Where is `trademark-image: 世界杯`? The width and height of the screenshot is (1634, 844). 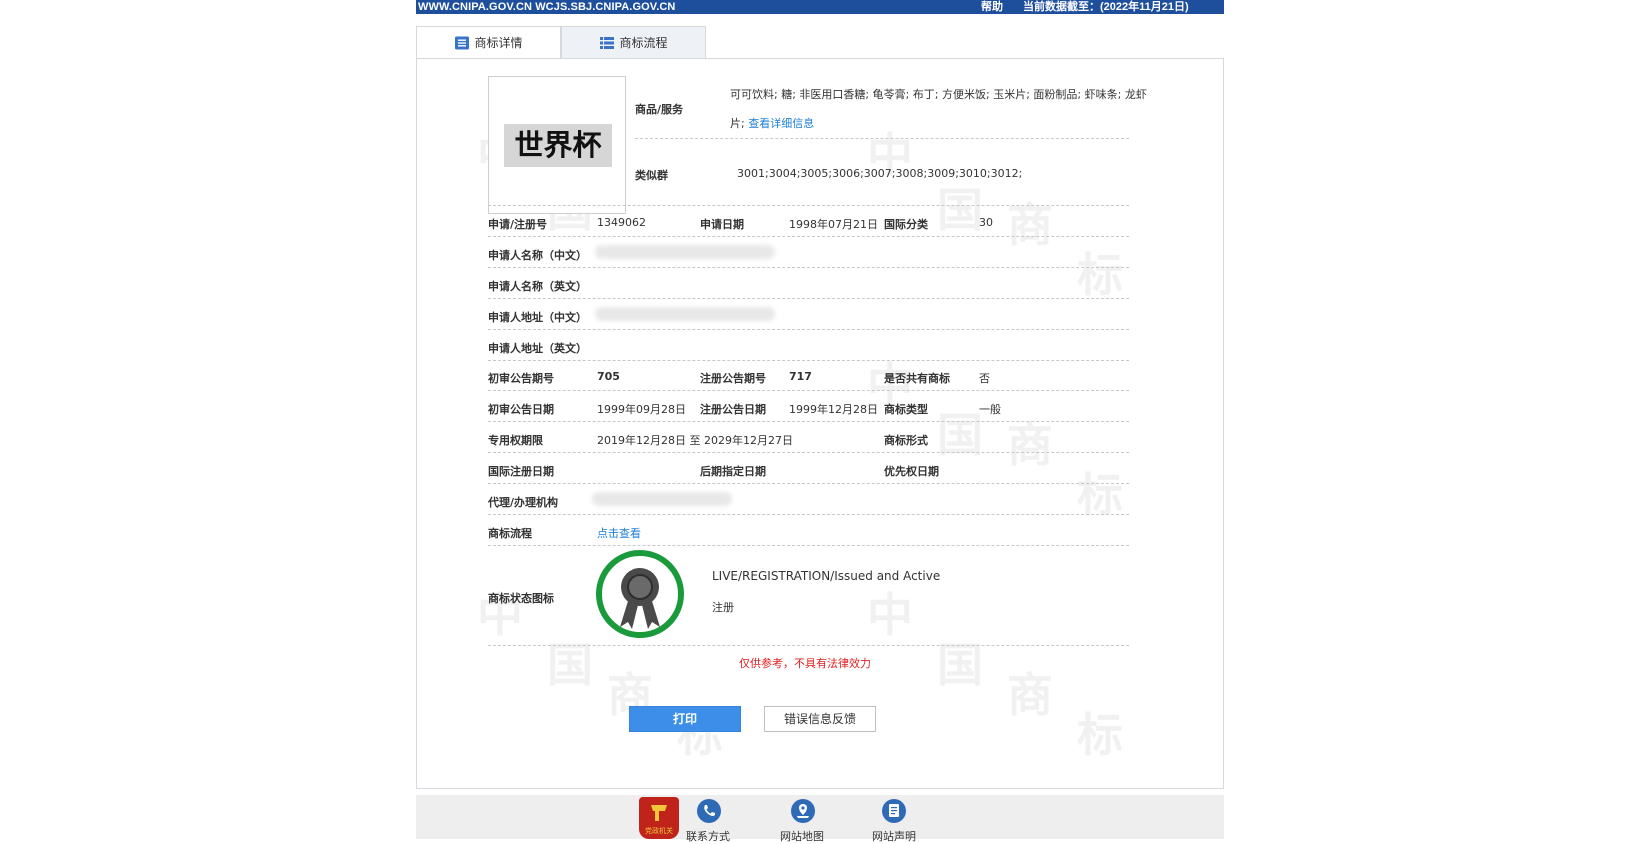 trademark-image: 世界杯 is located at coordinates (557, 145).